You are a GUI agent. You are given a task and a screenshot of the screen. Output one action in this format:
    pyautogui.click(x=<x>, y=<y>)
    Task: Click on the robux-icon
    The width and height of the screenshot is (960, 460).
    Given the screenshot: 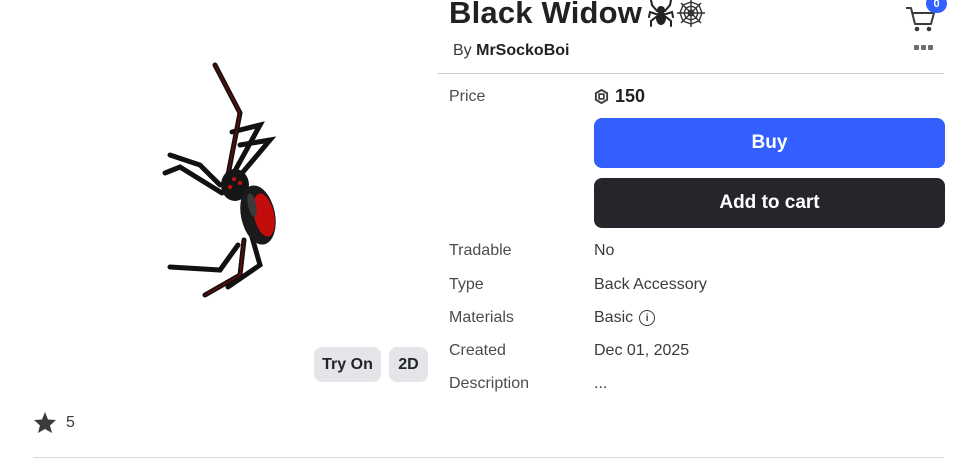 What is the action you would take?
    pyautogui.click(x=601, y=96)
    